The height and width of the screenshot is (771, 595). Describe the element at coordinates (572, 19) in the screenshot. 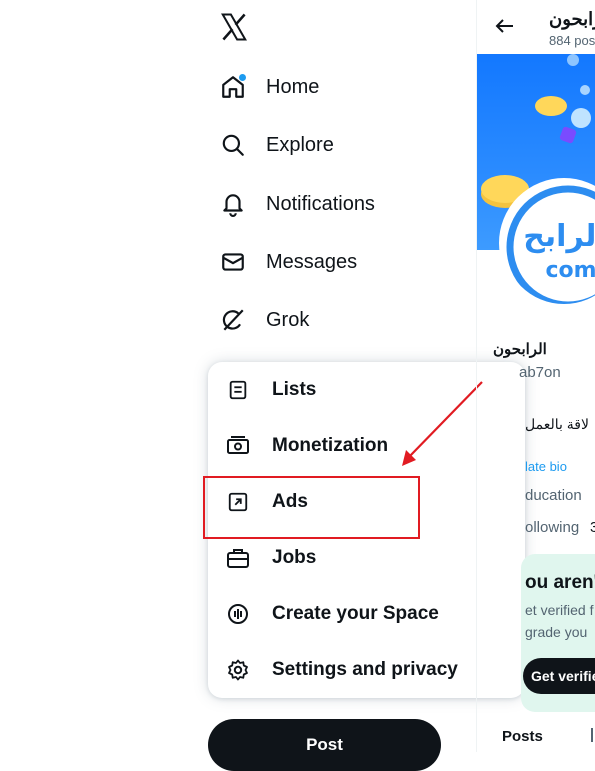

I see `profile-title: الرابحون` at that location.